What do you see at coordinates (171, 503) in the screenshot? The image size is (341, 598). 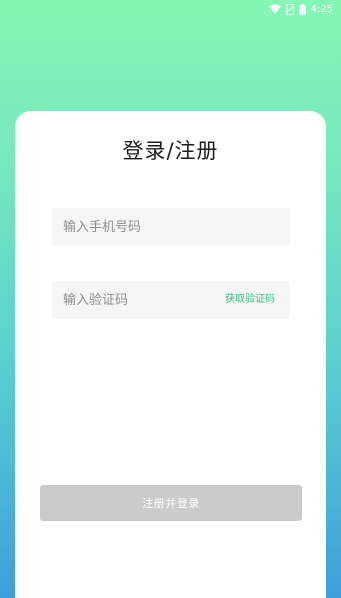 I see `register-login-button: 注册并登录` at bounding box center [171, 503].